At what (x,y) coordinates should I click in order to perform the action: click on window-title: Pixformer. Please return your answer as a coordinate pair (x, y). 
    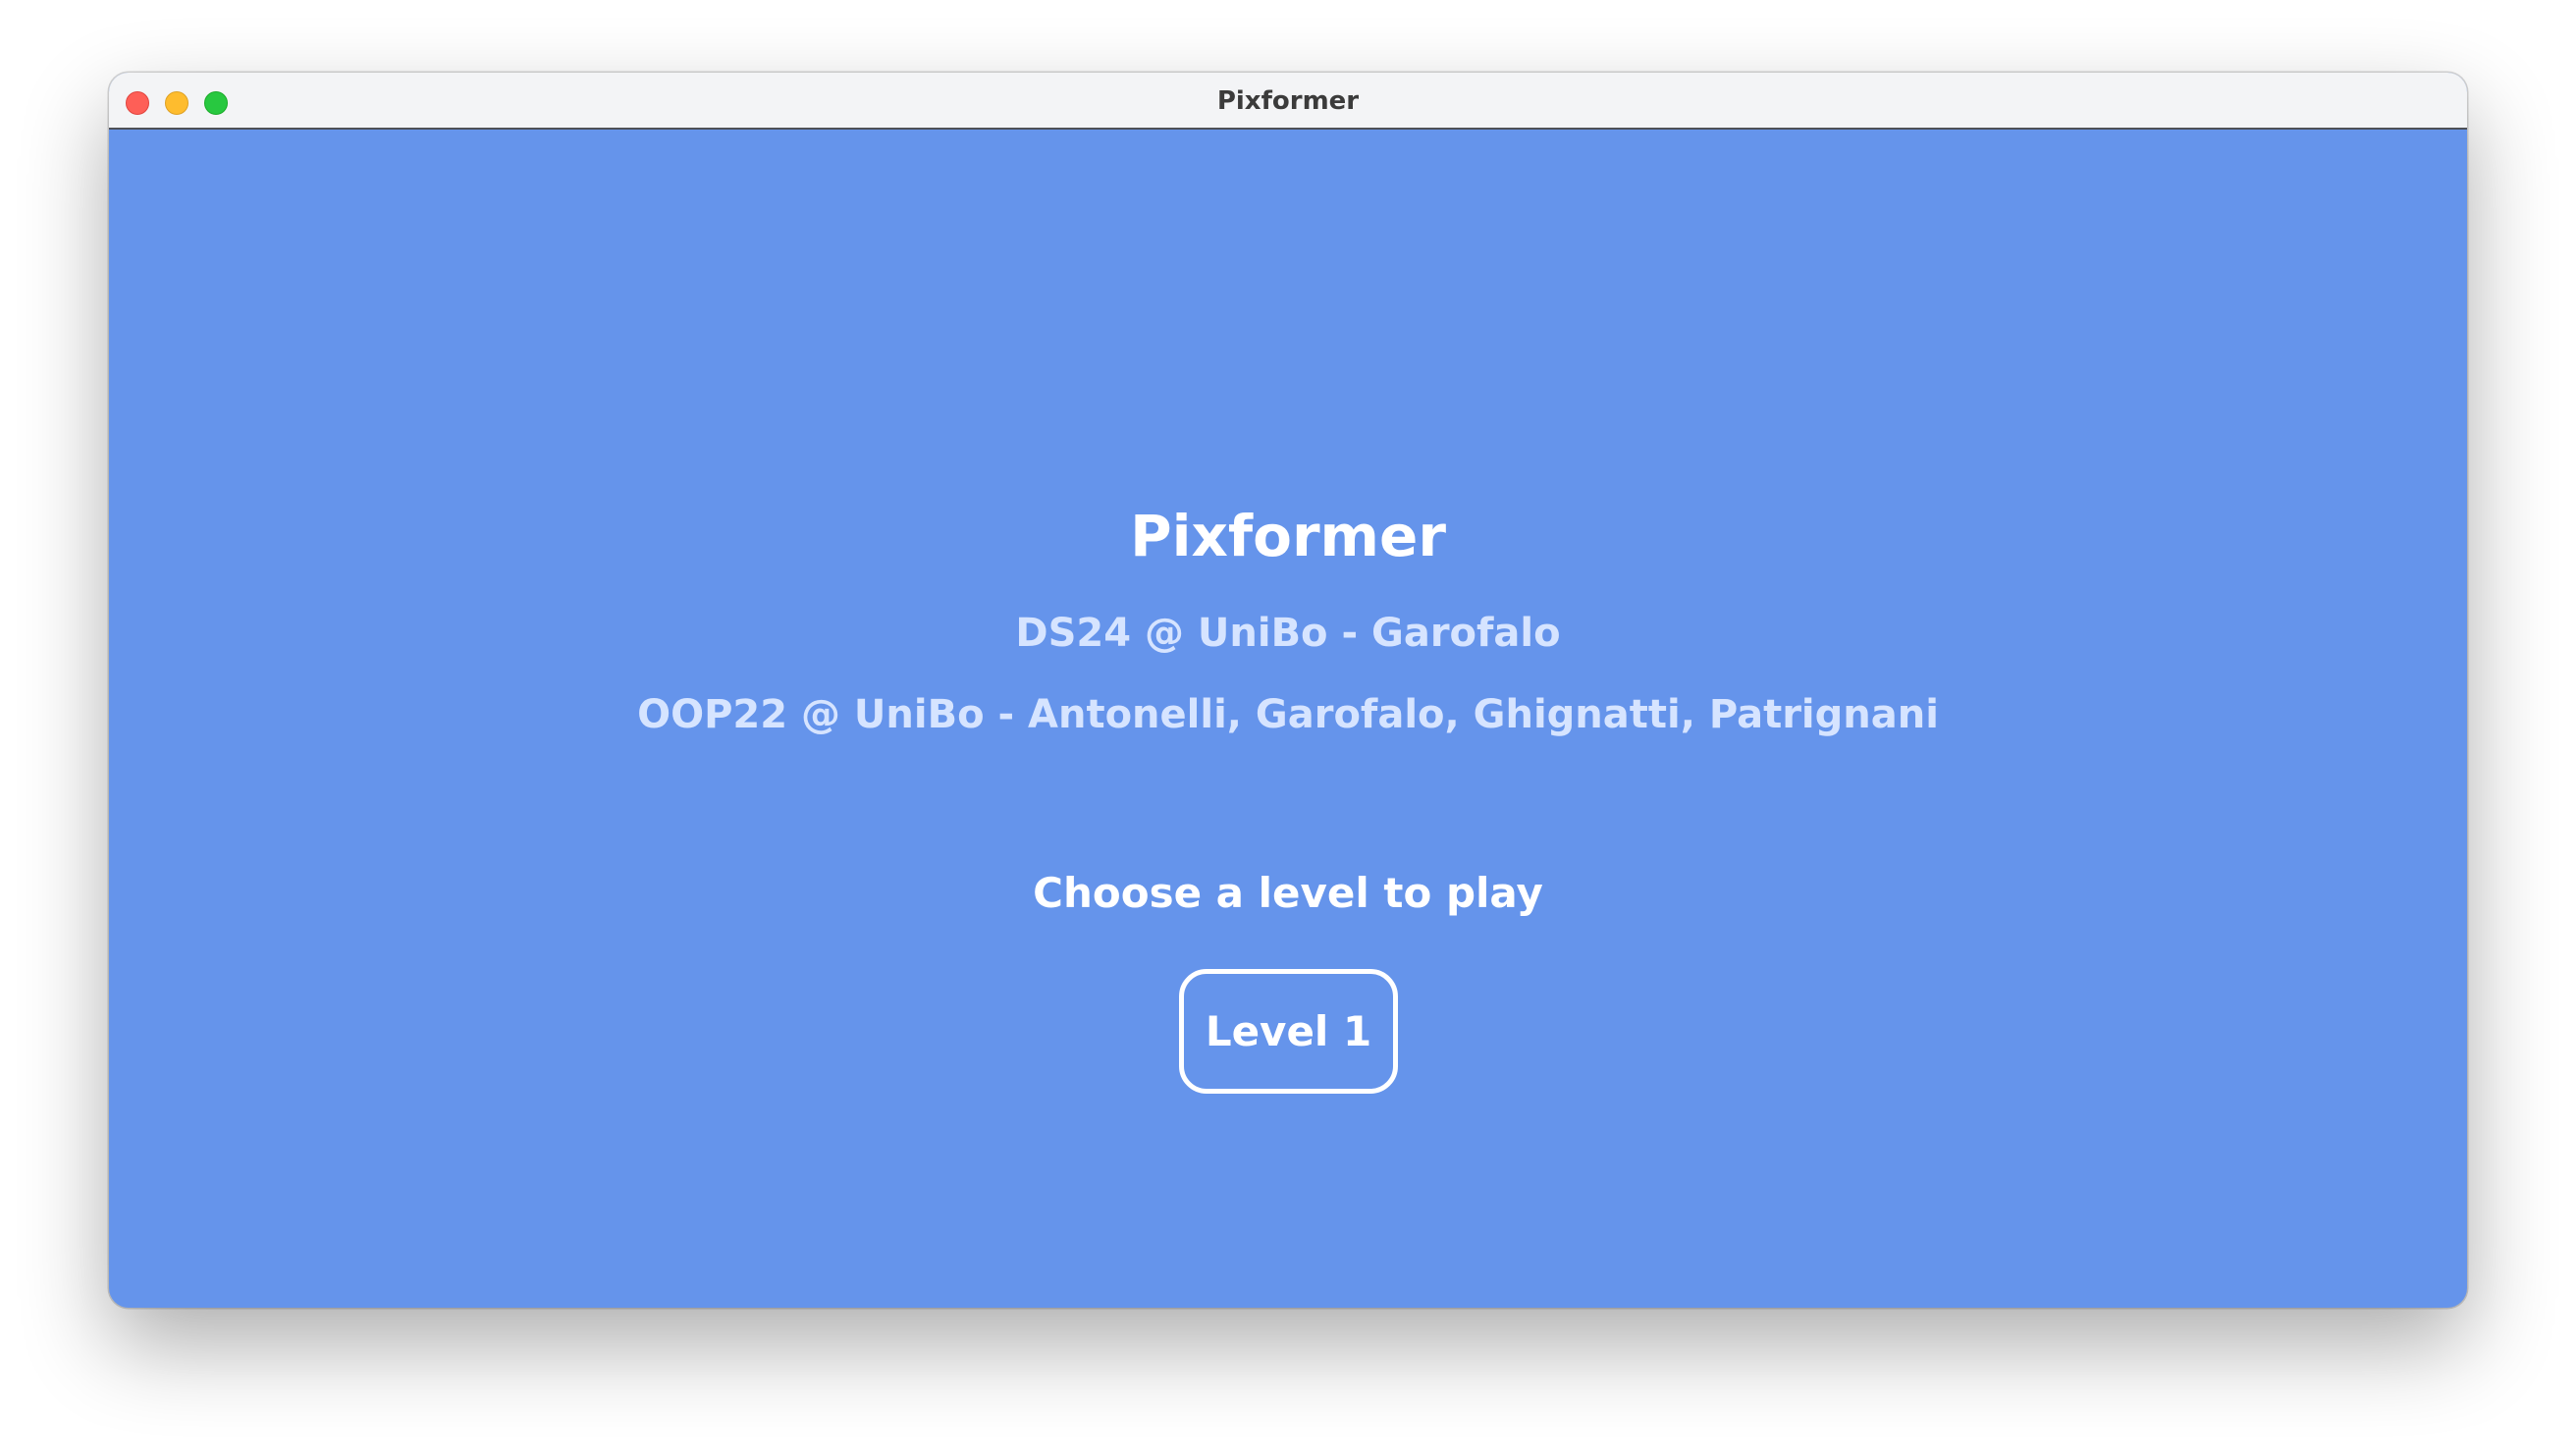
    Looking at the image, I should click on (1288, 101).